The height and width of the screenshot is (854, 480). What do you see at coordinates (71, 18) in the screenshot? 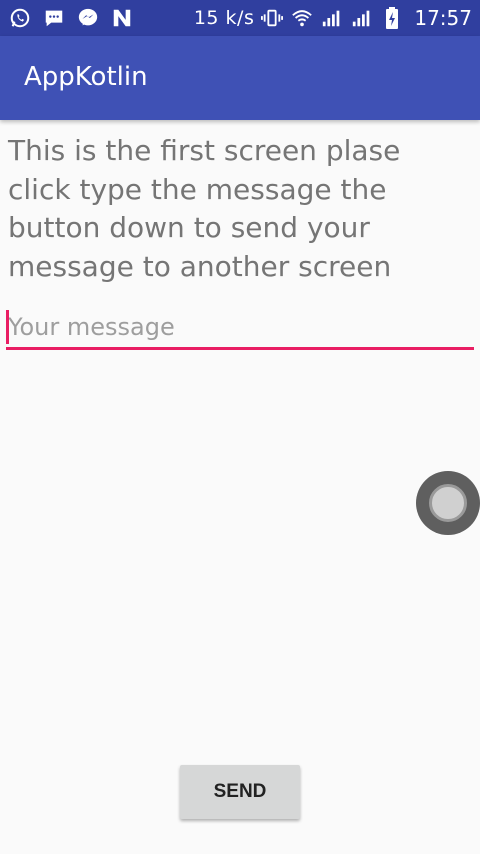
I see `notification-icons` at bounding box center [71, 18].